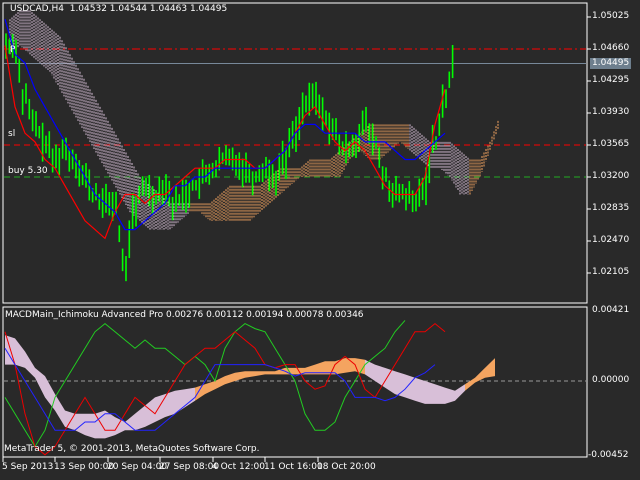  Describe the element at coordinates (611, 48) in the screenshot. I see `price-axis-label: 1.04660` at that location.